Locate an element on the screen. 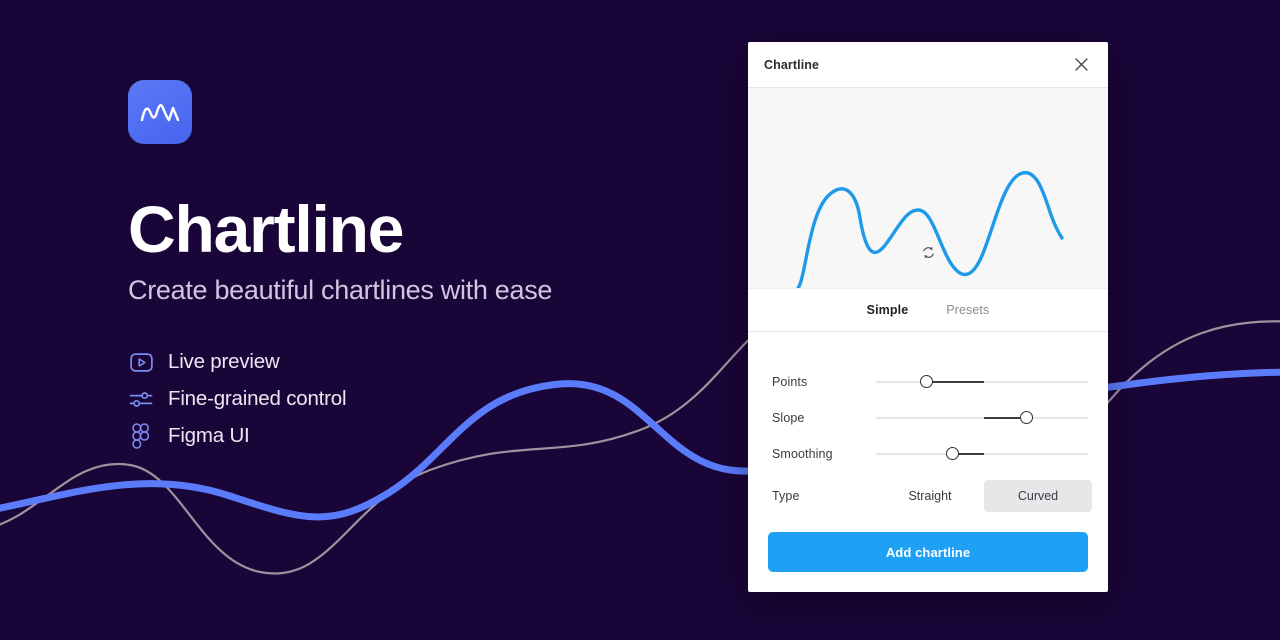  tab-presets: Presets is located at coordinates (967, 310).